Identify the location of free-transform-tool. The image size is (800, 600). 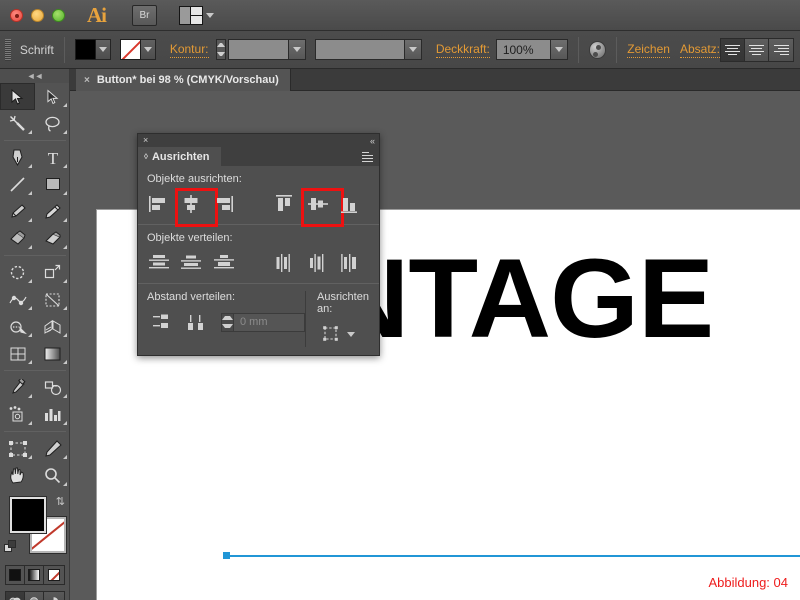
(52, 299).